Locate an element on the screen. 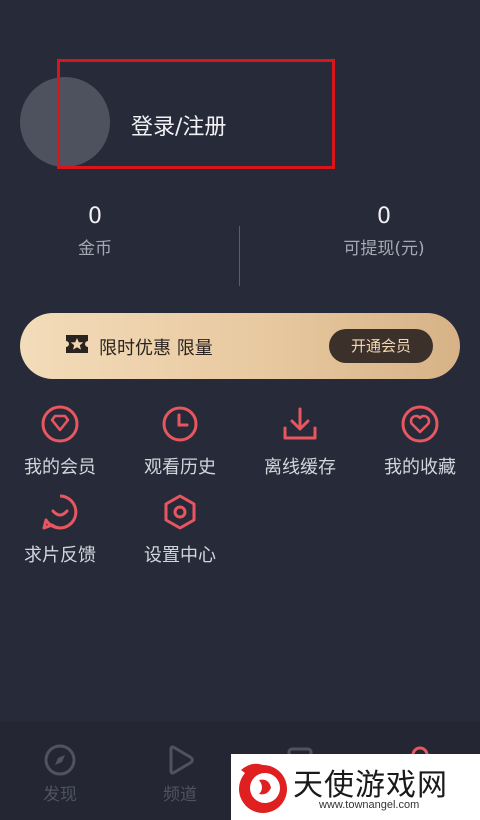 The height and width of the screenshot is (820, 480). menu-label: 离线缓存 is located at coordinates (300, 467).